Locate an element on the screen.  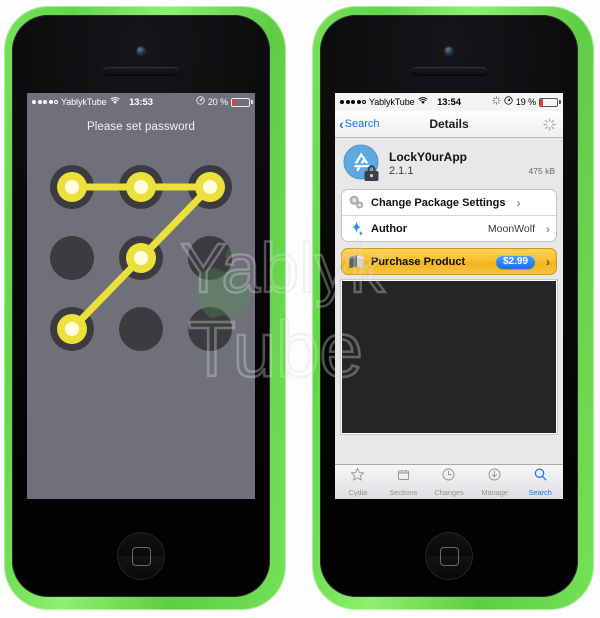
purchase-label: Purchase Product is located at coordinates (418, 261).